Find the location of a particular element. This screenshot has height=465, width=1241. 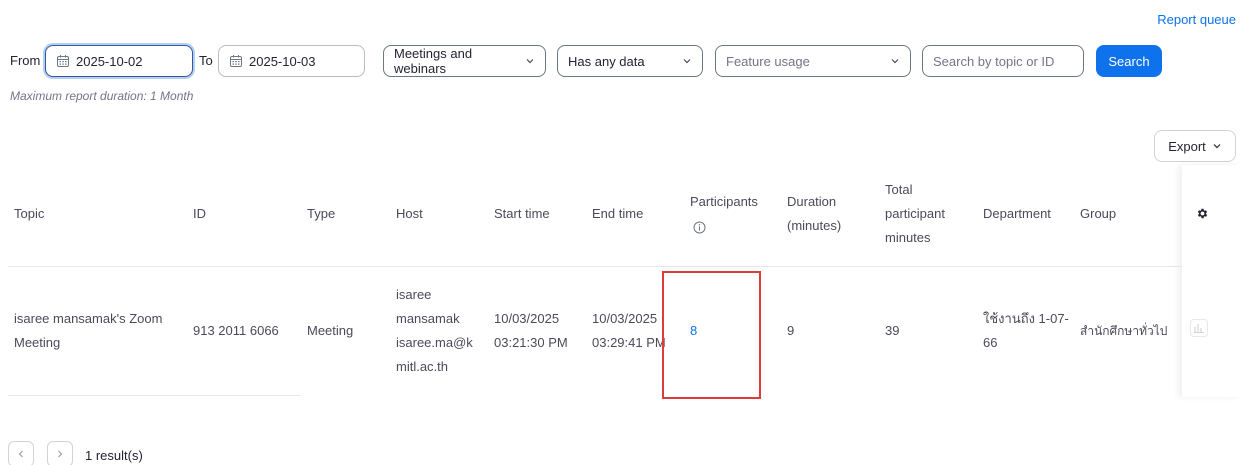

to-date-input: 2025-10-03 is located at coordinates (291, 61).